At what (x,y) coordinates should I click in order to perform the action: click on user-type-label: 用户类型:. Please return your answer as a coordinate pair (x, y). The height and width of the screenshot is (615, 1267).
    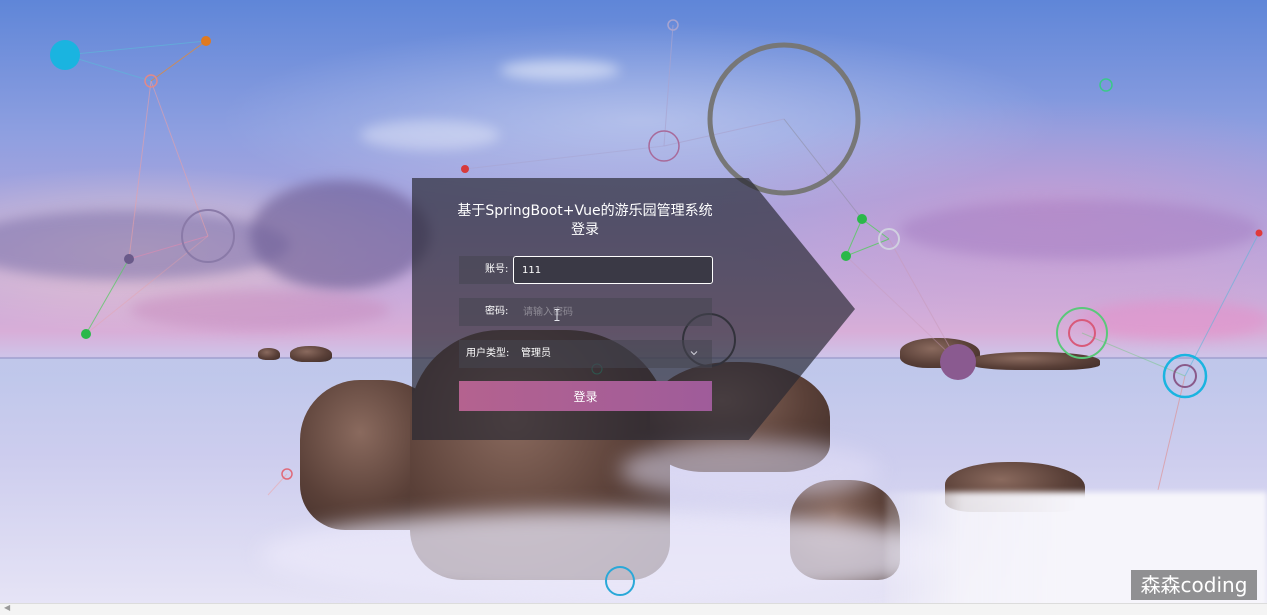
    Looking at the image, I should click on (488, 353).